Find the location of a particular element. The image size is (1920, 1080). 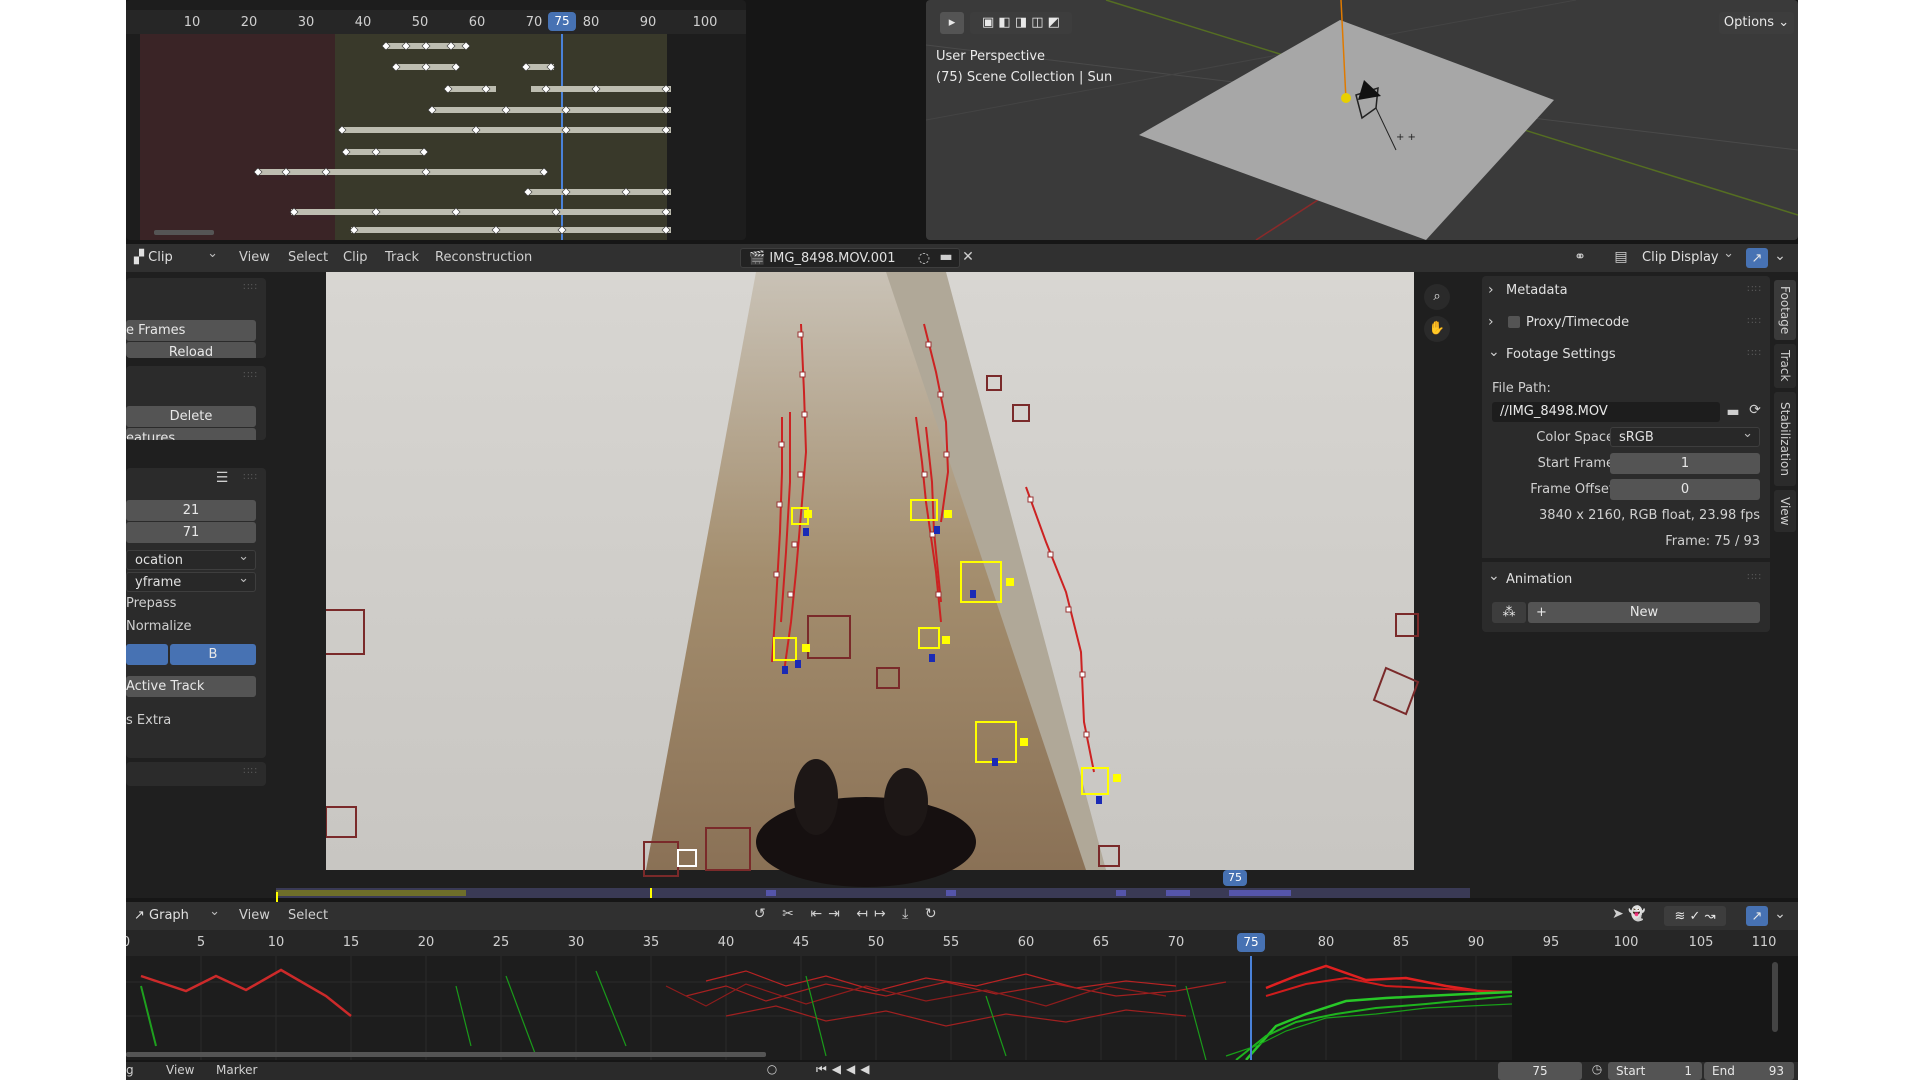

detect-features-button: eatures is located at coordinates (191, 434).